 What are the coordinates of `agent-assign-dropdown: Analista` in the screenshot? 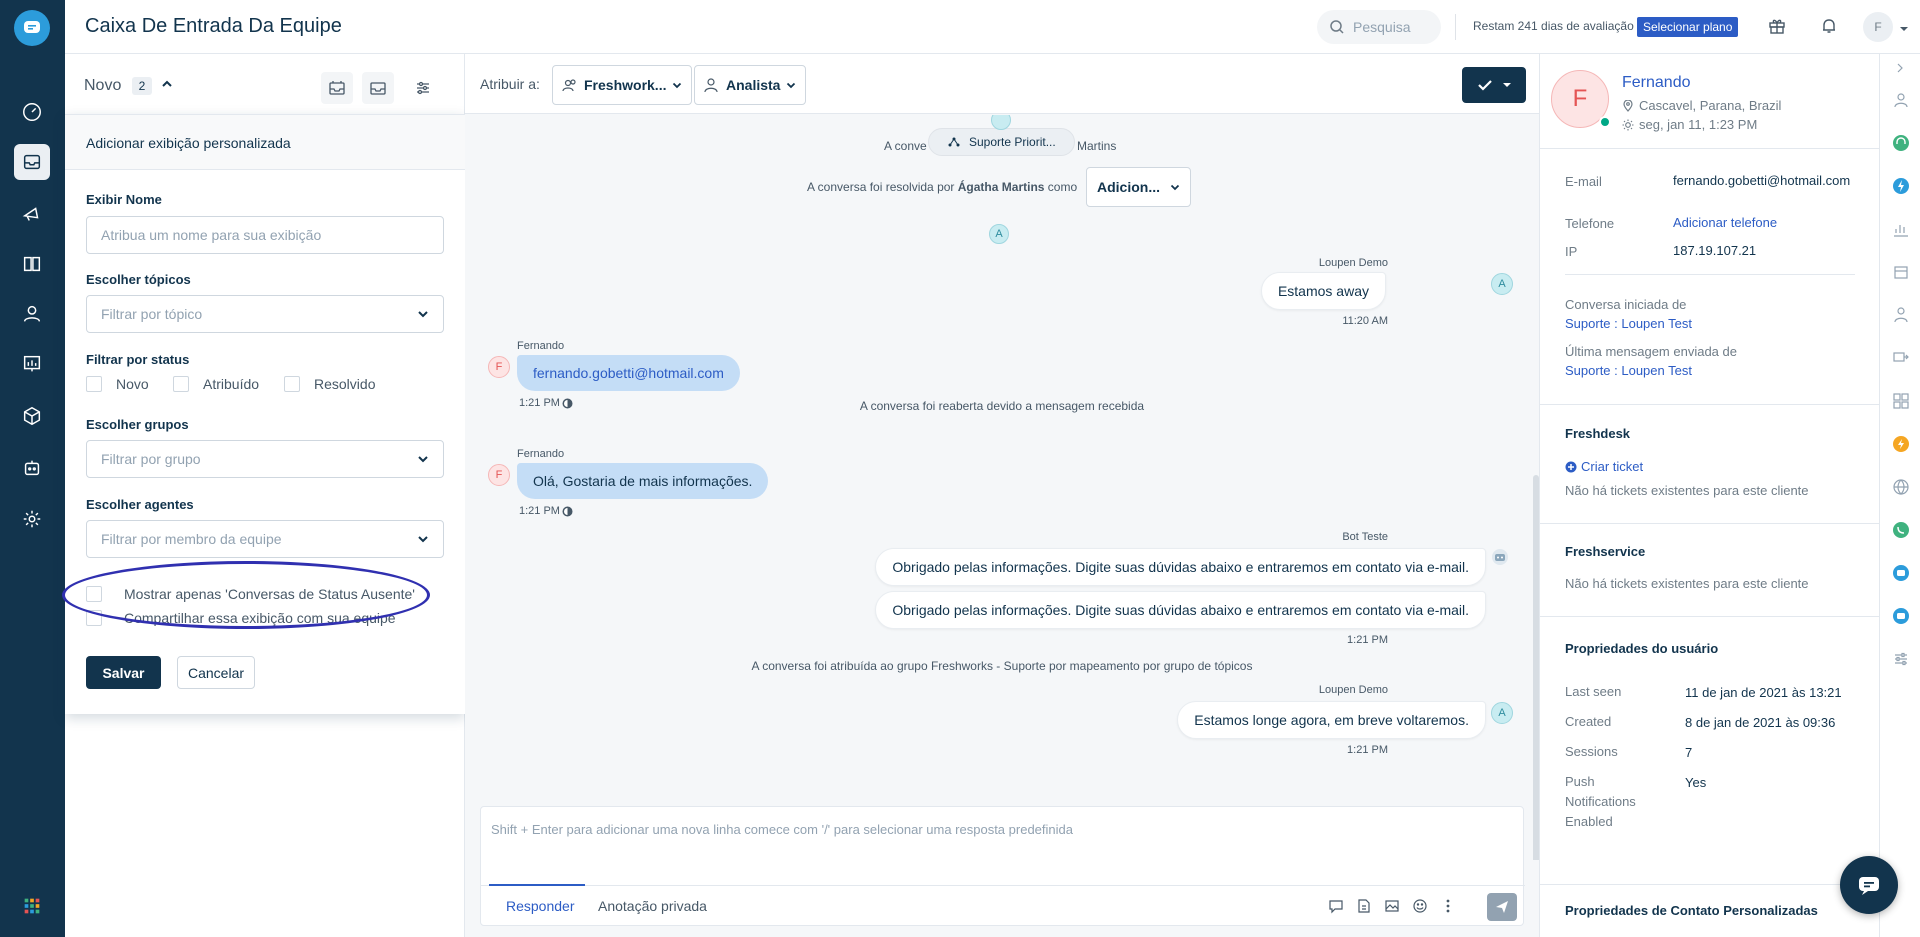 It's located at (750, 85).